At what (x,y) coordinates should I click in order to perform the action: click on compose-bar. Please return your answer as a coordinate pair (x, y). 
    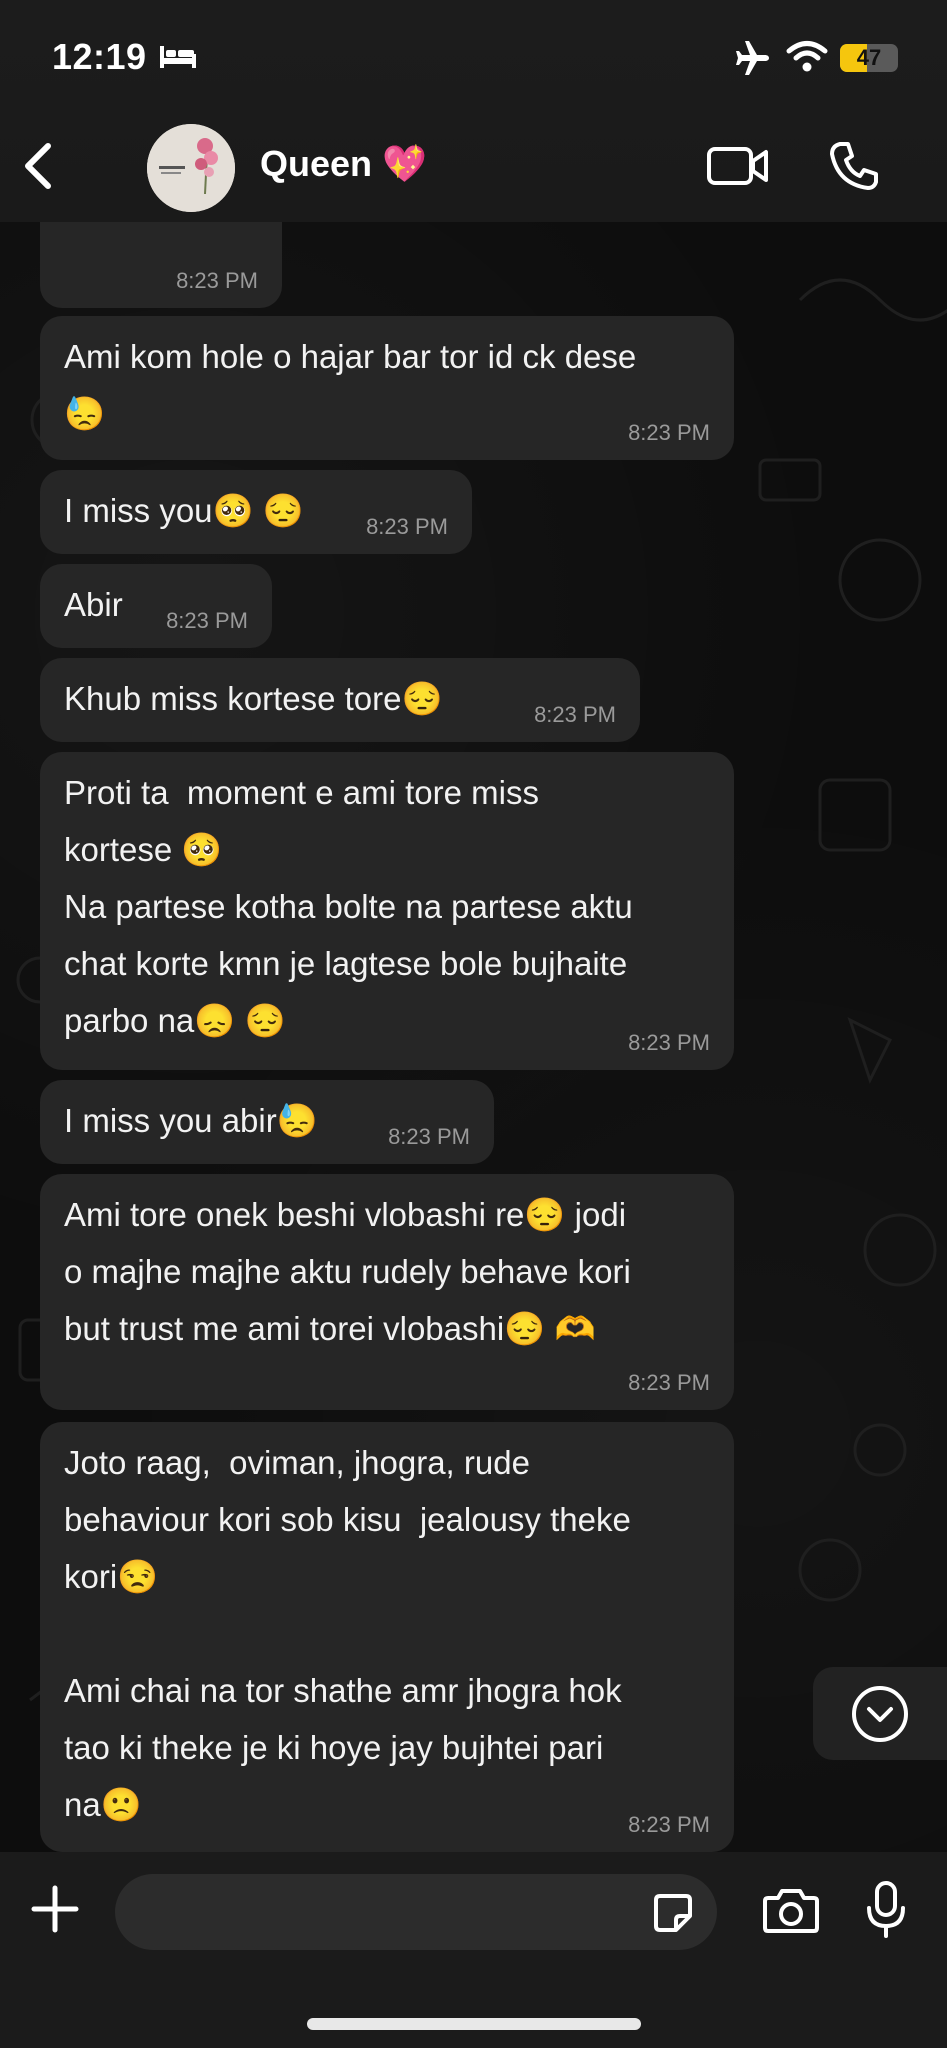
    Looking at the image, I should click on (473, 1950).